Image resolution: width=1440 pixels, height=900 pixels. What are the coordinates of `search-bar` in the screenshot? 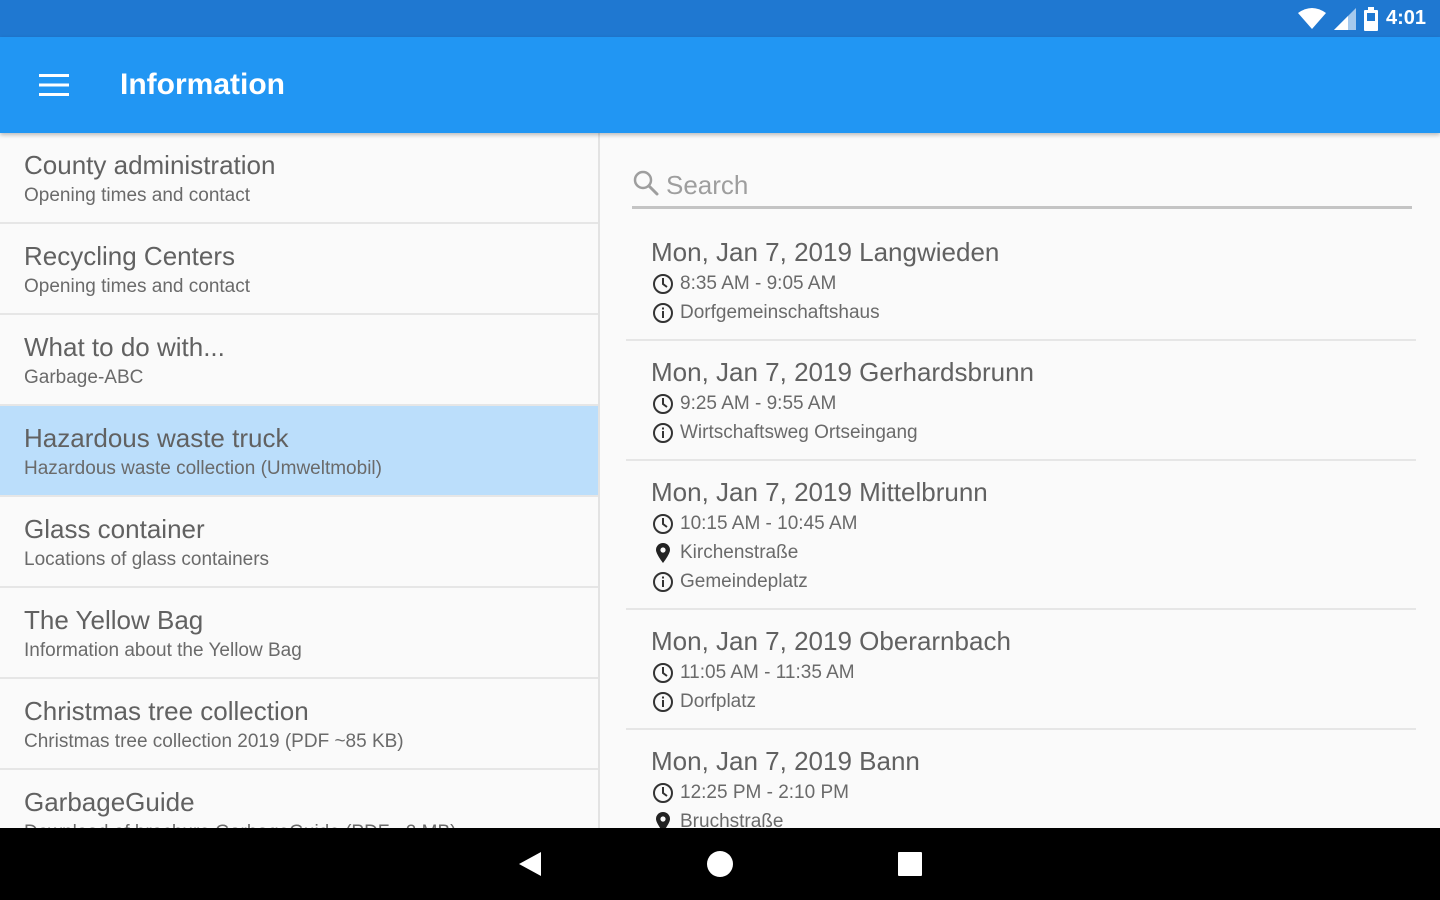 It's located at (1022, 187).